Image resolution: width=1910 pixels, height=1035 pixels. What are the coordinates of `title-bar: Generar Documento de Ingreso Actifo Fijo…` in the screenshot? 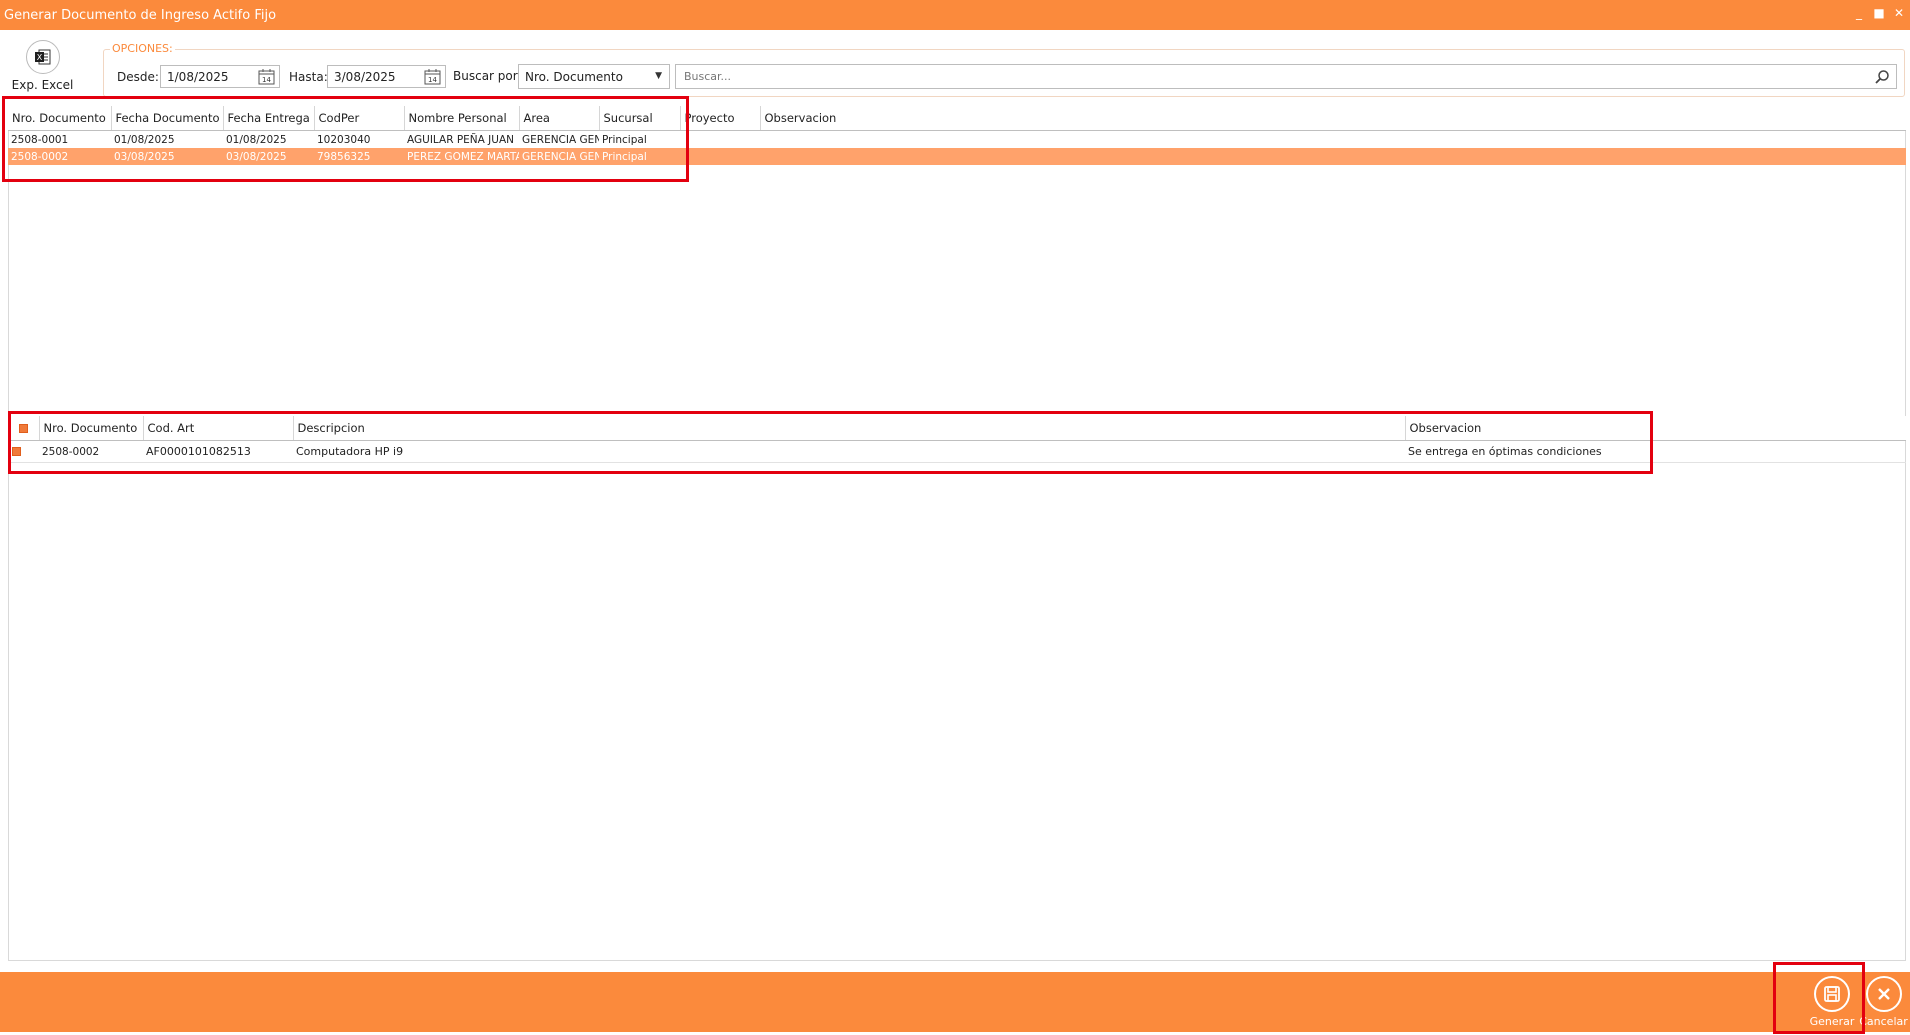 It's located at (955, 15).